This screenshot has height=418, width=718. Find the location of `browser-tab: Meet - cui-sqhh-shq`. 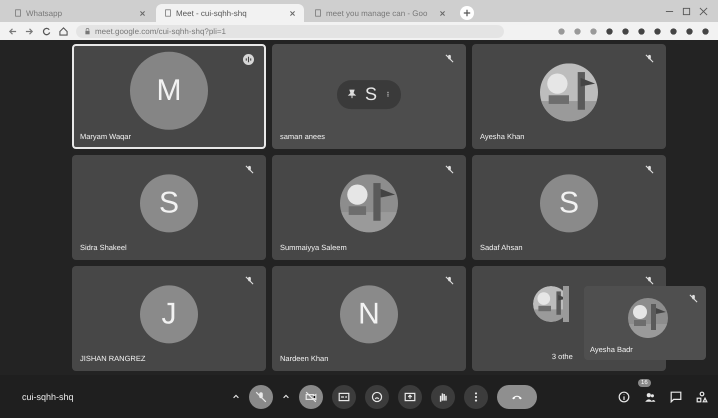

browser-tab: Meet - cui-sqhh-shq is located at coordinates (230, 13).